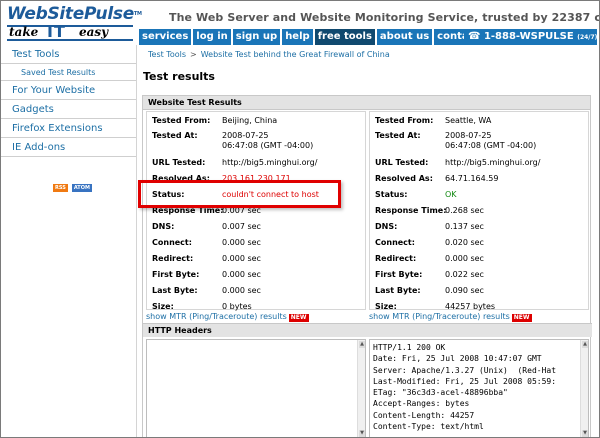 This screenshot has width=600, height=438. What do you see at coordinates (437, 178) in the screenshot?
I see `row-resolved-as: Resolved As: 64.71.164.59` at bounding box center [437, 178].